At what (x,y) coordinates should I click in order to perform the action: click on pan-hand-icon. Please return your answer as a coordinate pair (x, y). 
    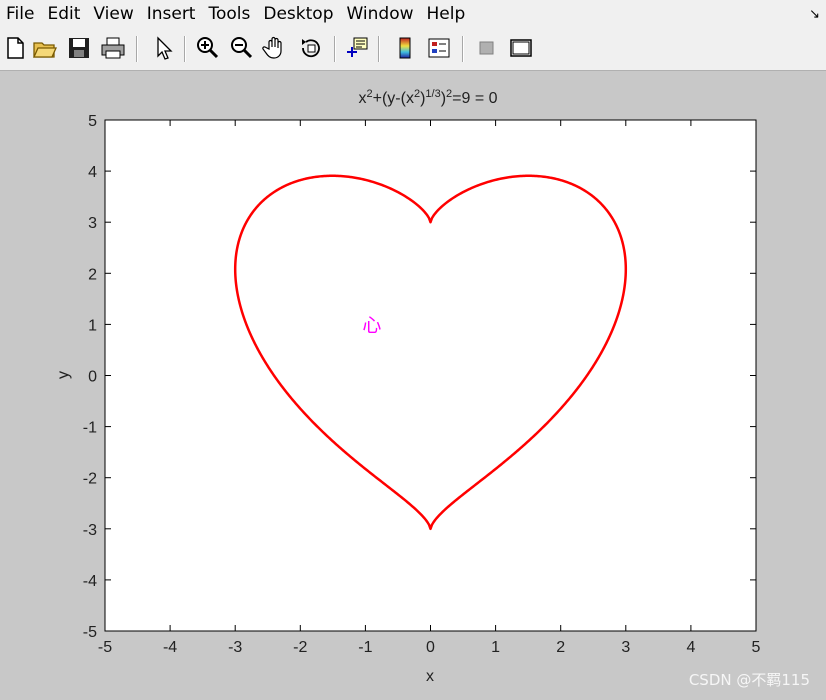
    Looking at the image, I should click on (275, 48).